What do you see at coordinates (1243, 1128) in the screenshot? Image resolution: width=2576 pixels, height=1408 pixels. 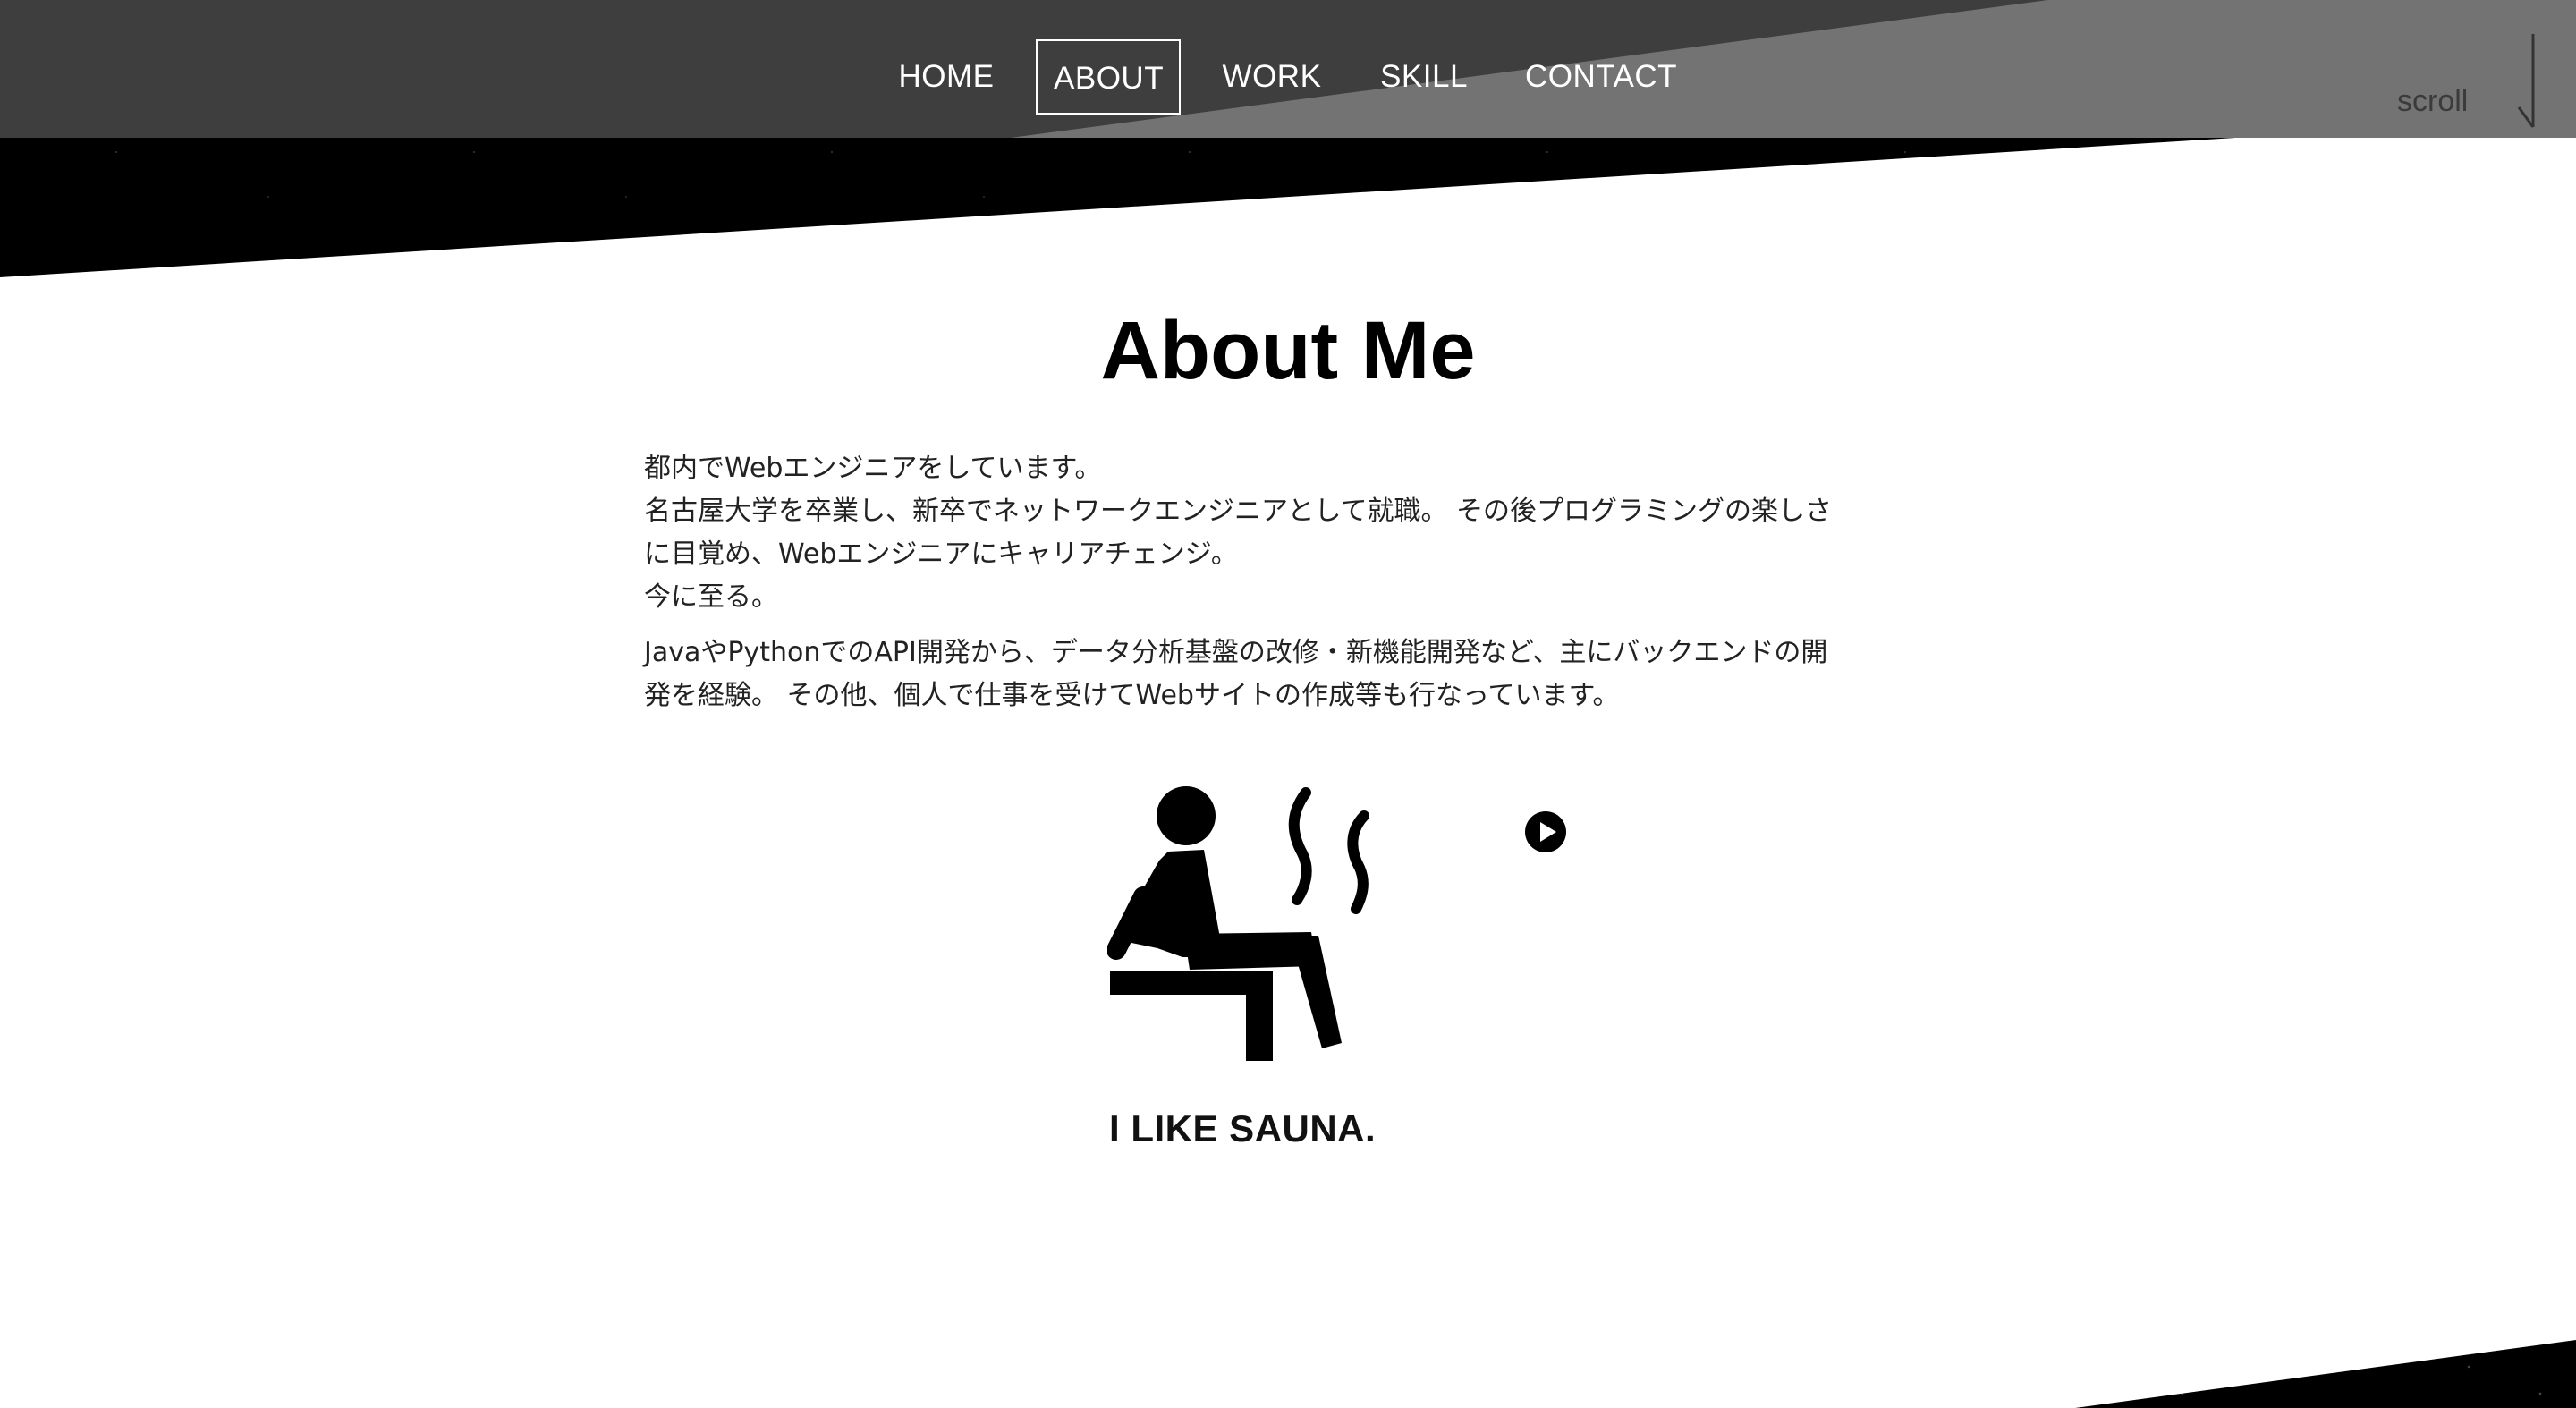 I see `sauna-caption: I LIKE SAUNA.` at bounding box center [1243, 1128].